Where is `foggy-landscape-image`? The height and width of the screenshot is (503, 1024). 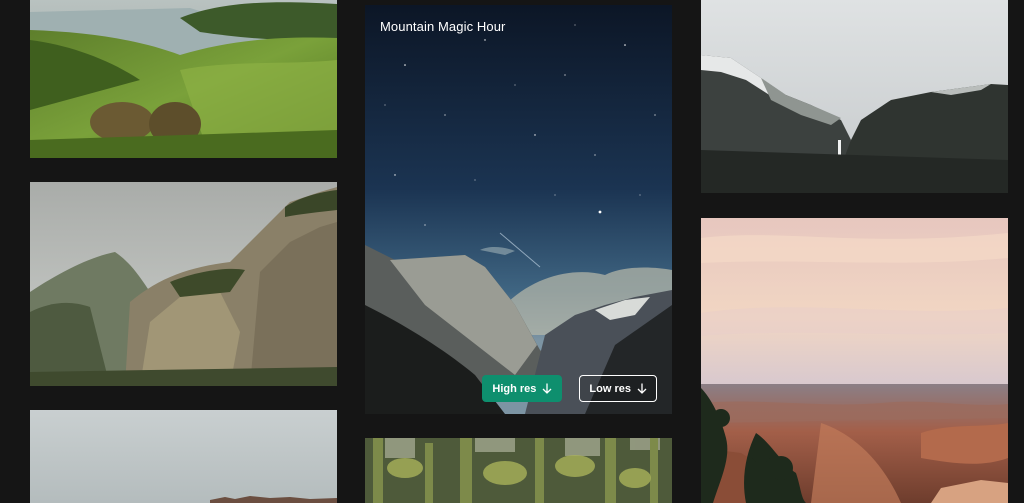 foggy-landscape-image is located at coordinates (183, 456).